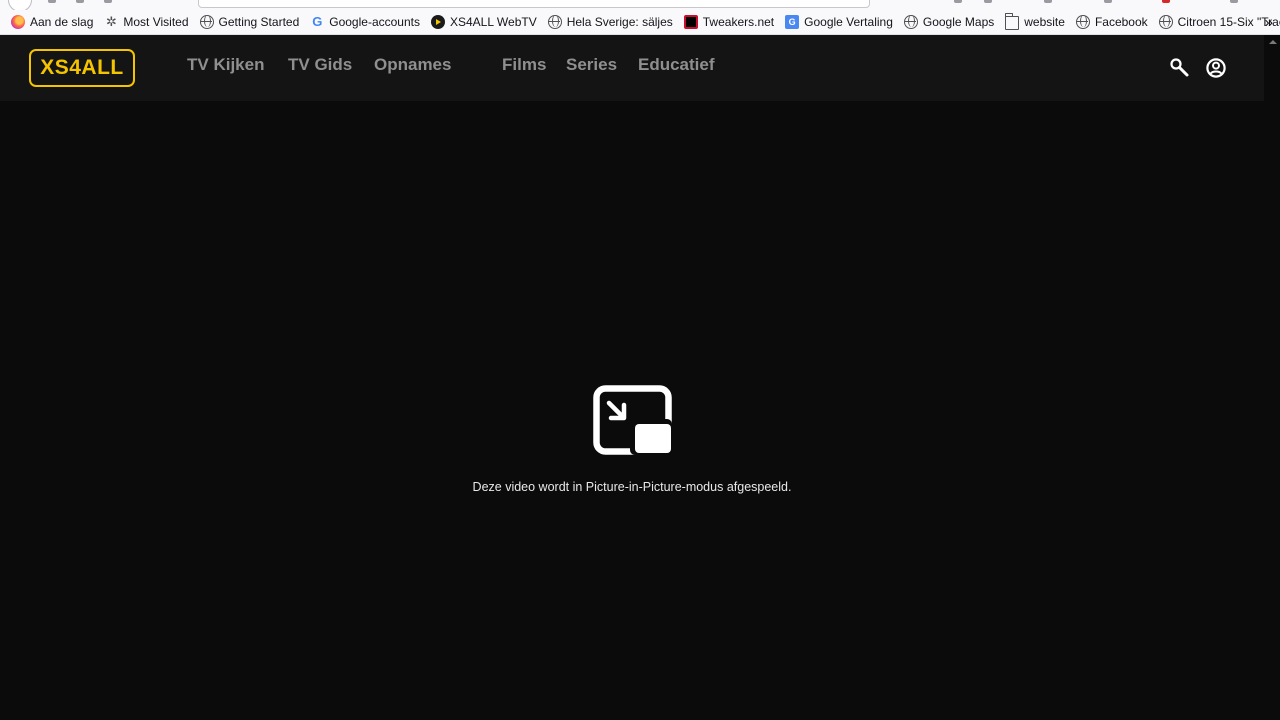  Describe the element at coordinates (320, 65) in the screenshot. I see `nav-tv-gids: TV Gids` at that location.